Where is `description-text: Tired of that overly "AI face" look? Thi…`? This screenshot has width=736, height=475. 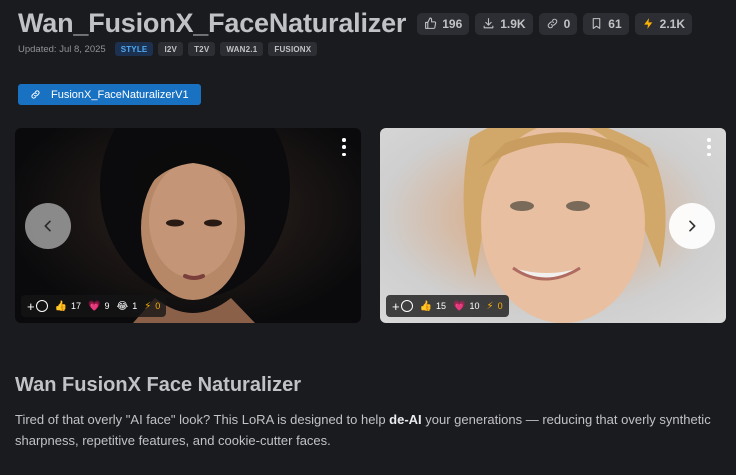
description-text: Tired of that overly "AI face" look? Thi… is located at coordinates (365, 430).